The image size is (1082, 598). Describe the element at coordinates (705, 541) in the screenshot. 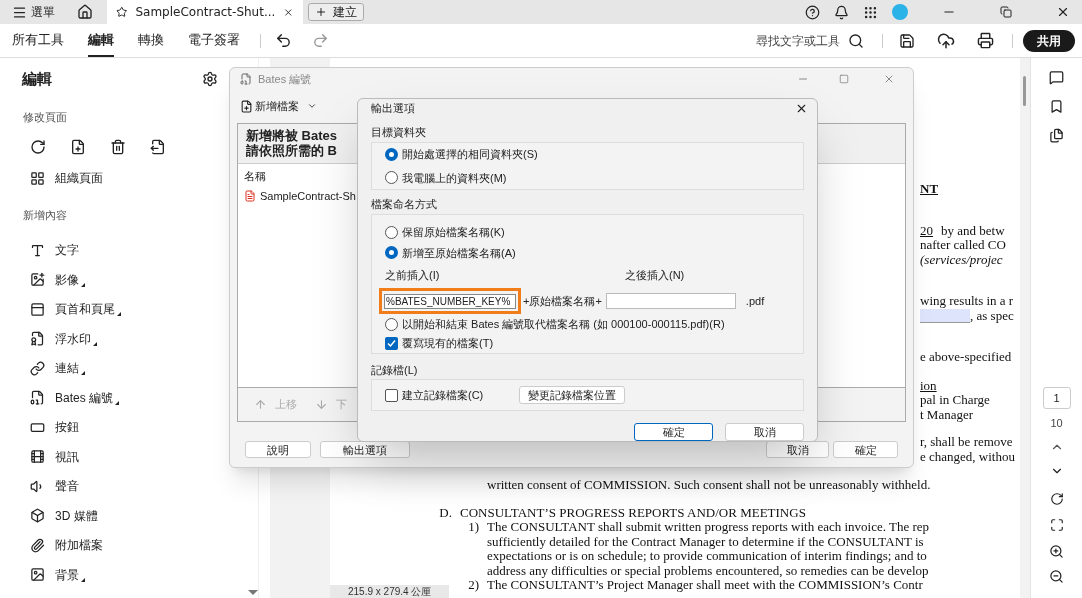

I see `document-text: sufficiently detailed for the Contract Manager to determine if the CONSULTANT is` at that location.